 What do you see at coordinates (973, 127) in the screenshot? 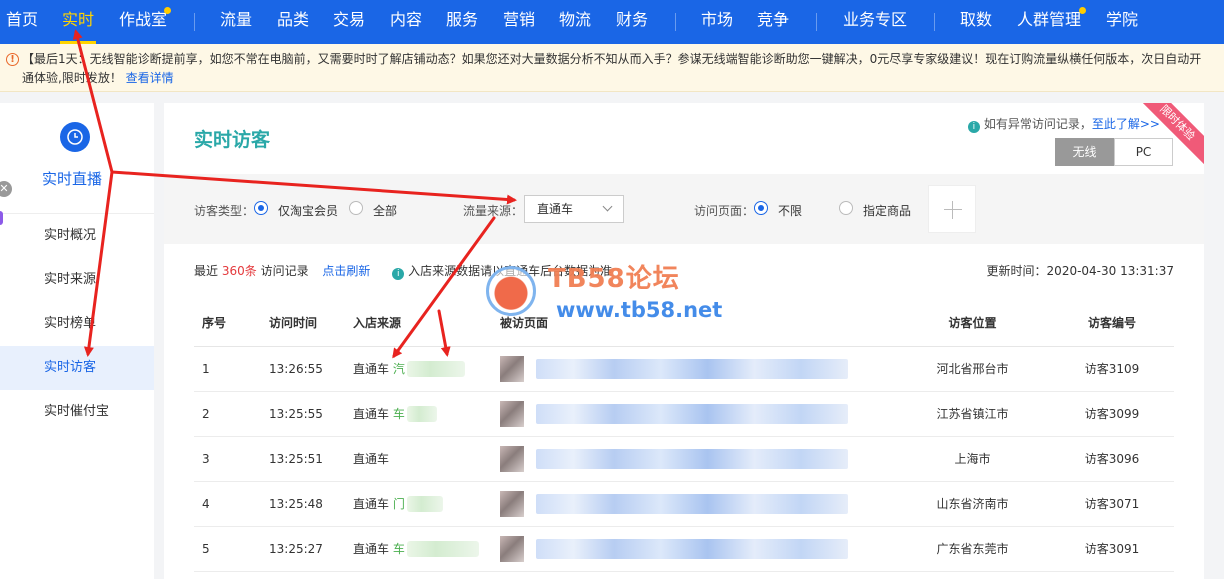
I see `info-icon: i` at bounding box center [973, 127].